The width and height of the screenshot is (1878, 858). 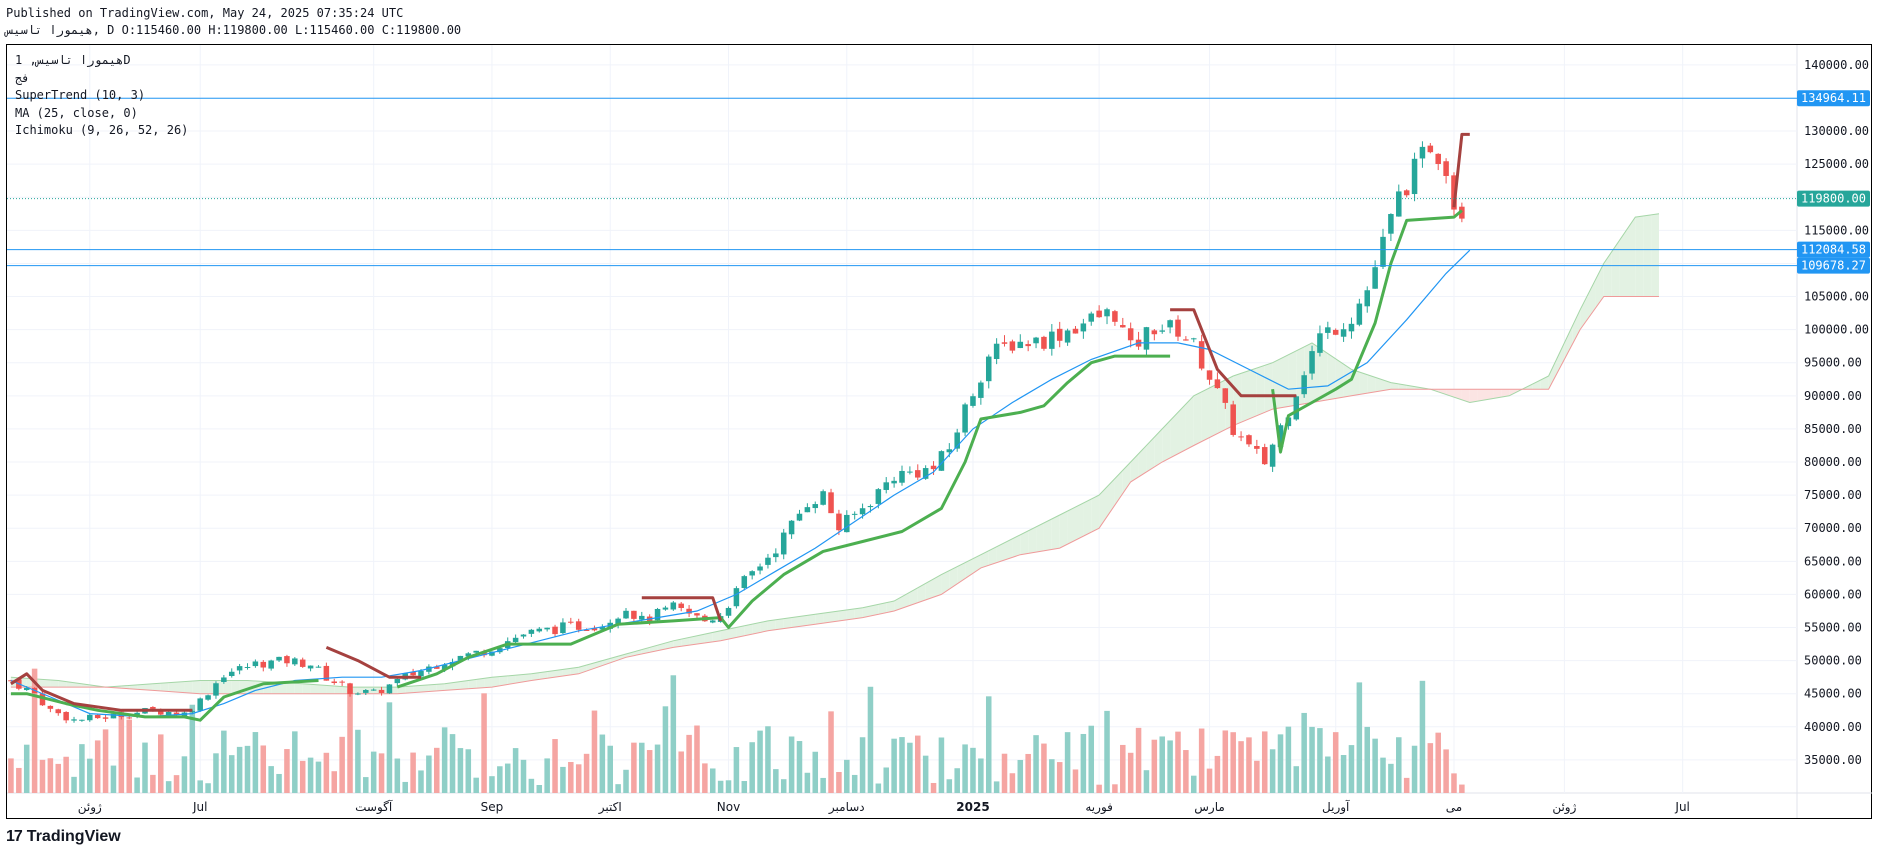 What do you see at coordinates (1209, 807) in the screenshot?
I see `x-tick-label: مارس` at bounding box center [1209, 807].